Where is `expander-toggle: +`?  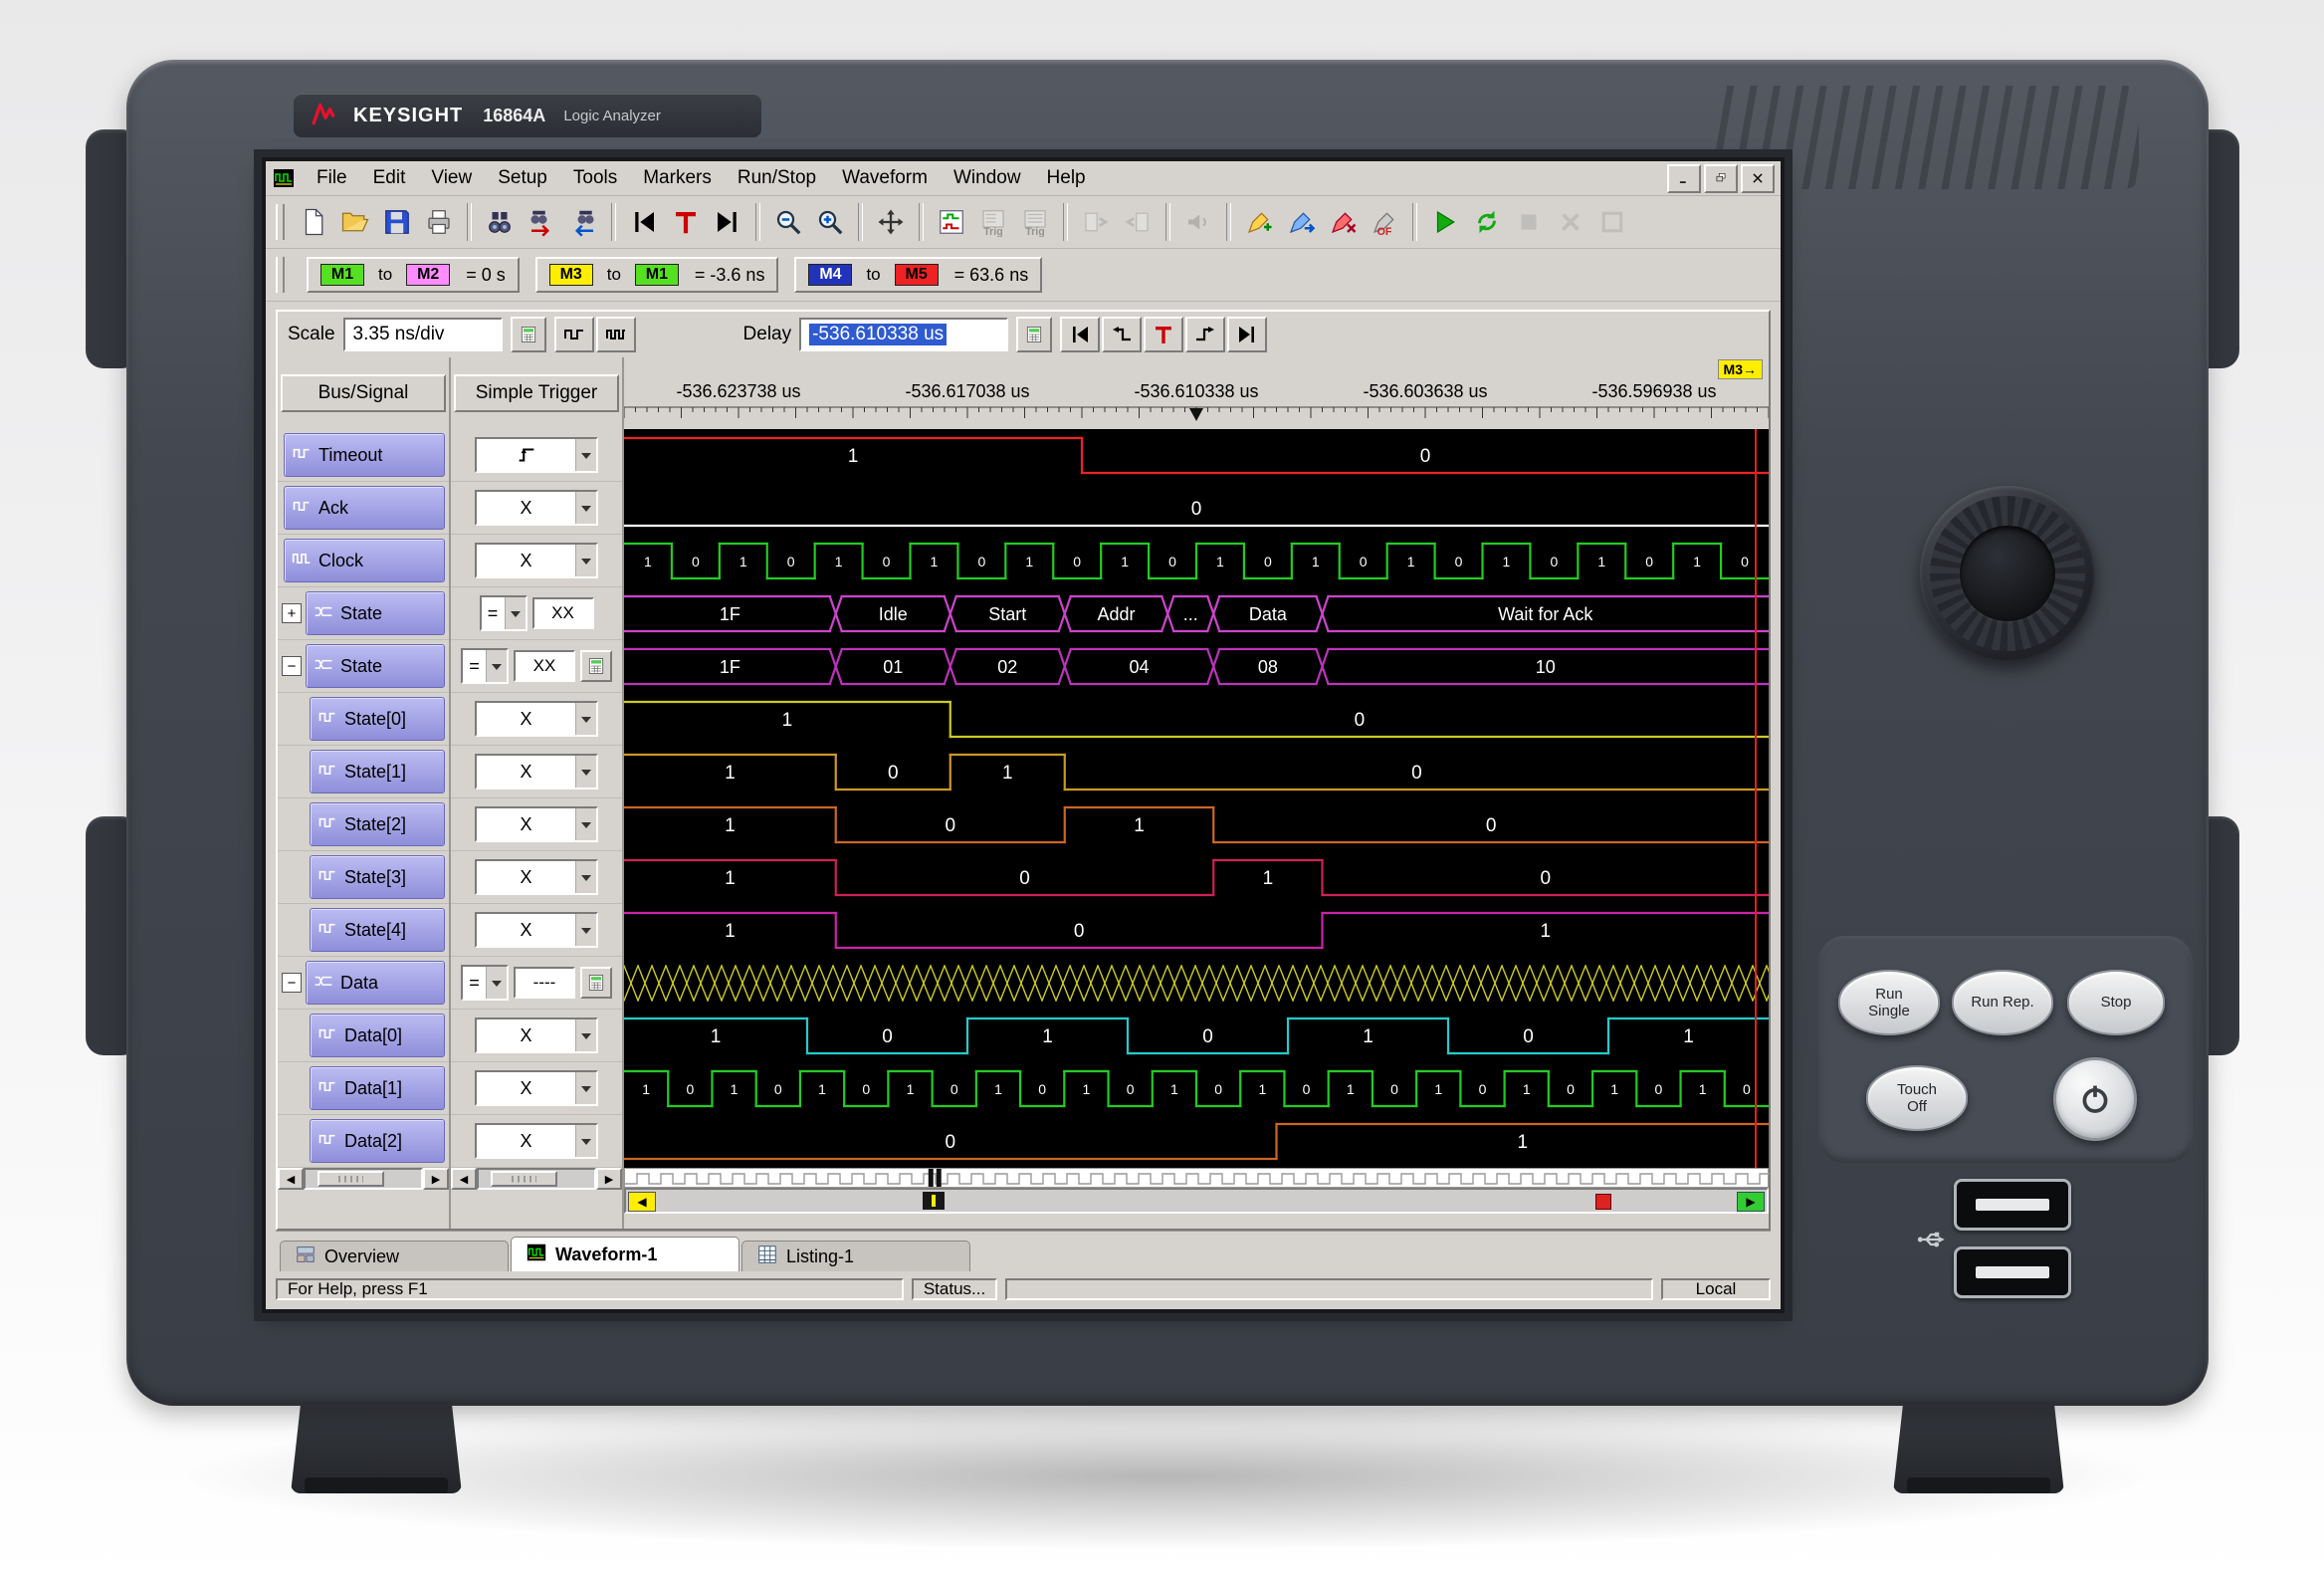
expander-toggle: + is located at coordinates (292, 613).